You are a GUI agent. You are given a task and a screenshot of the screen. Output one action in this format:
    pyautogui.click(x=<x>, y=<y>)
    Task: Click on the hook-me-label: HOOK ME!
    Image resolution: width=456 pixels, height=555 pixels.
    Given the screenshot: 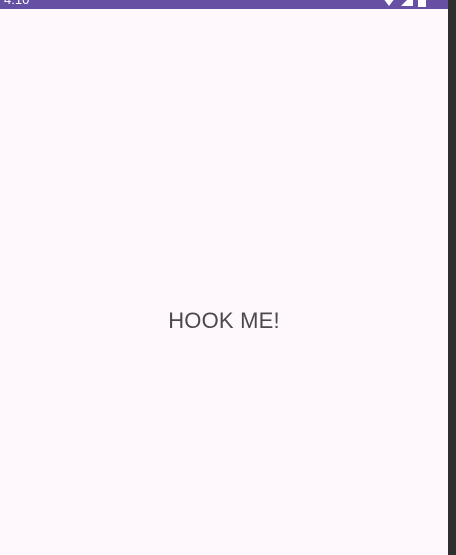 What is the action you would take?
    pyautogui.click(x=224, y=320)
    